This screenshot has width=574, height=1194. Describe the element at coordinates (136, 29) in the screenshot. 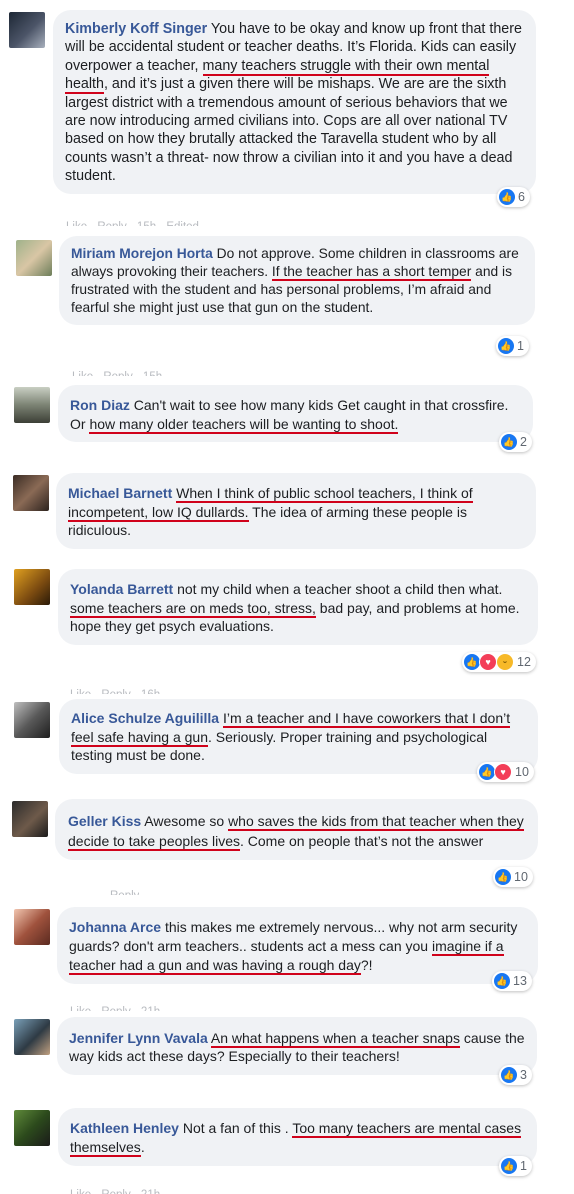

I see `commenter-name: Kimberly Koff Singer` at that location.